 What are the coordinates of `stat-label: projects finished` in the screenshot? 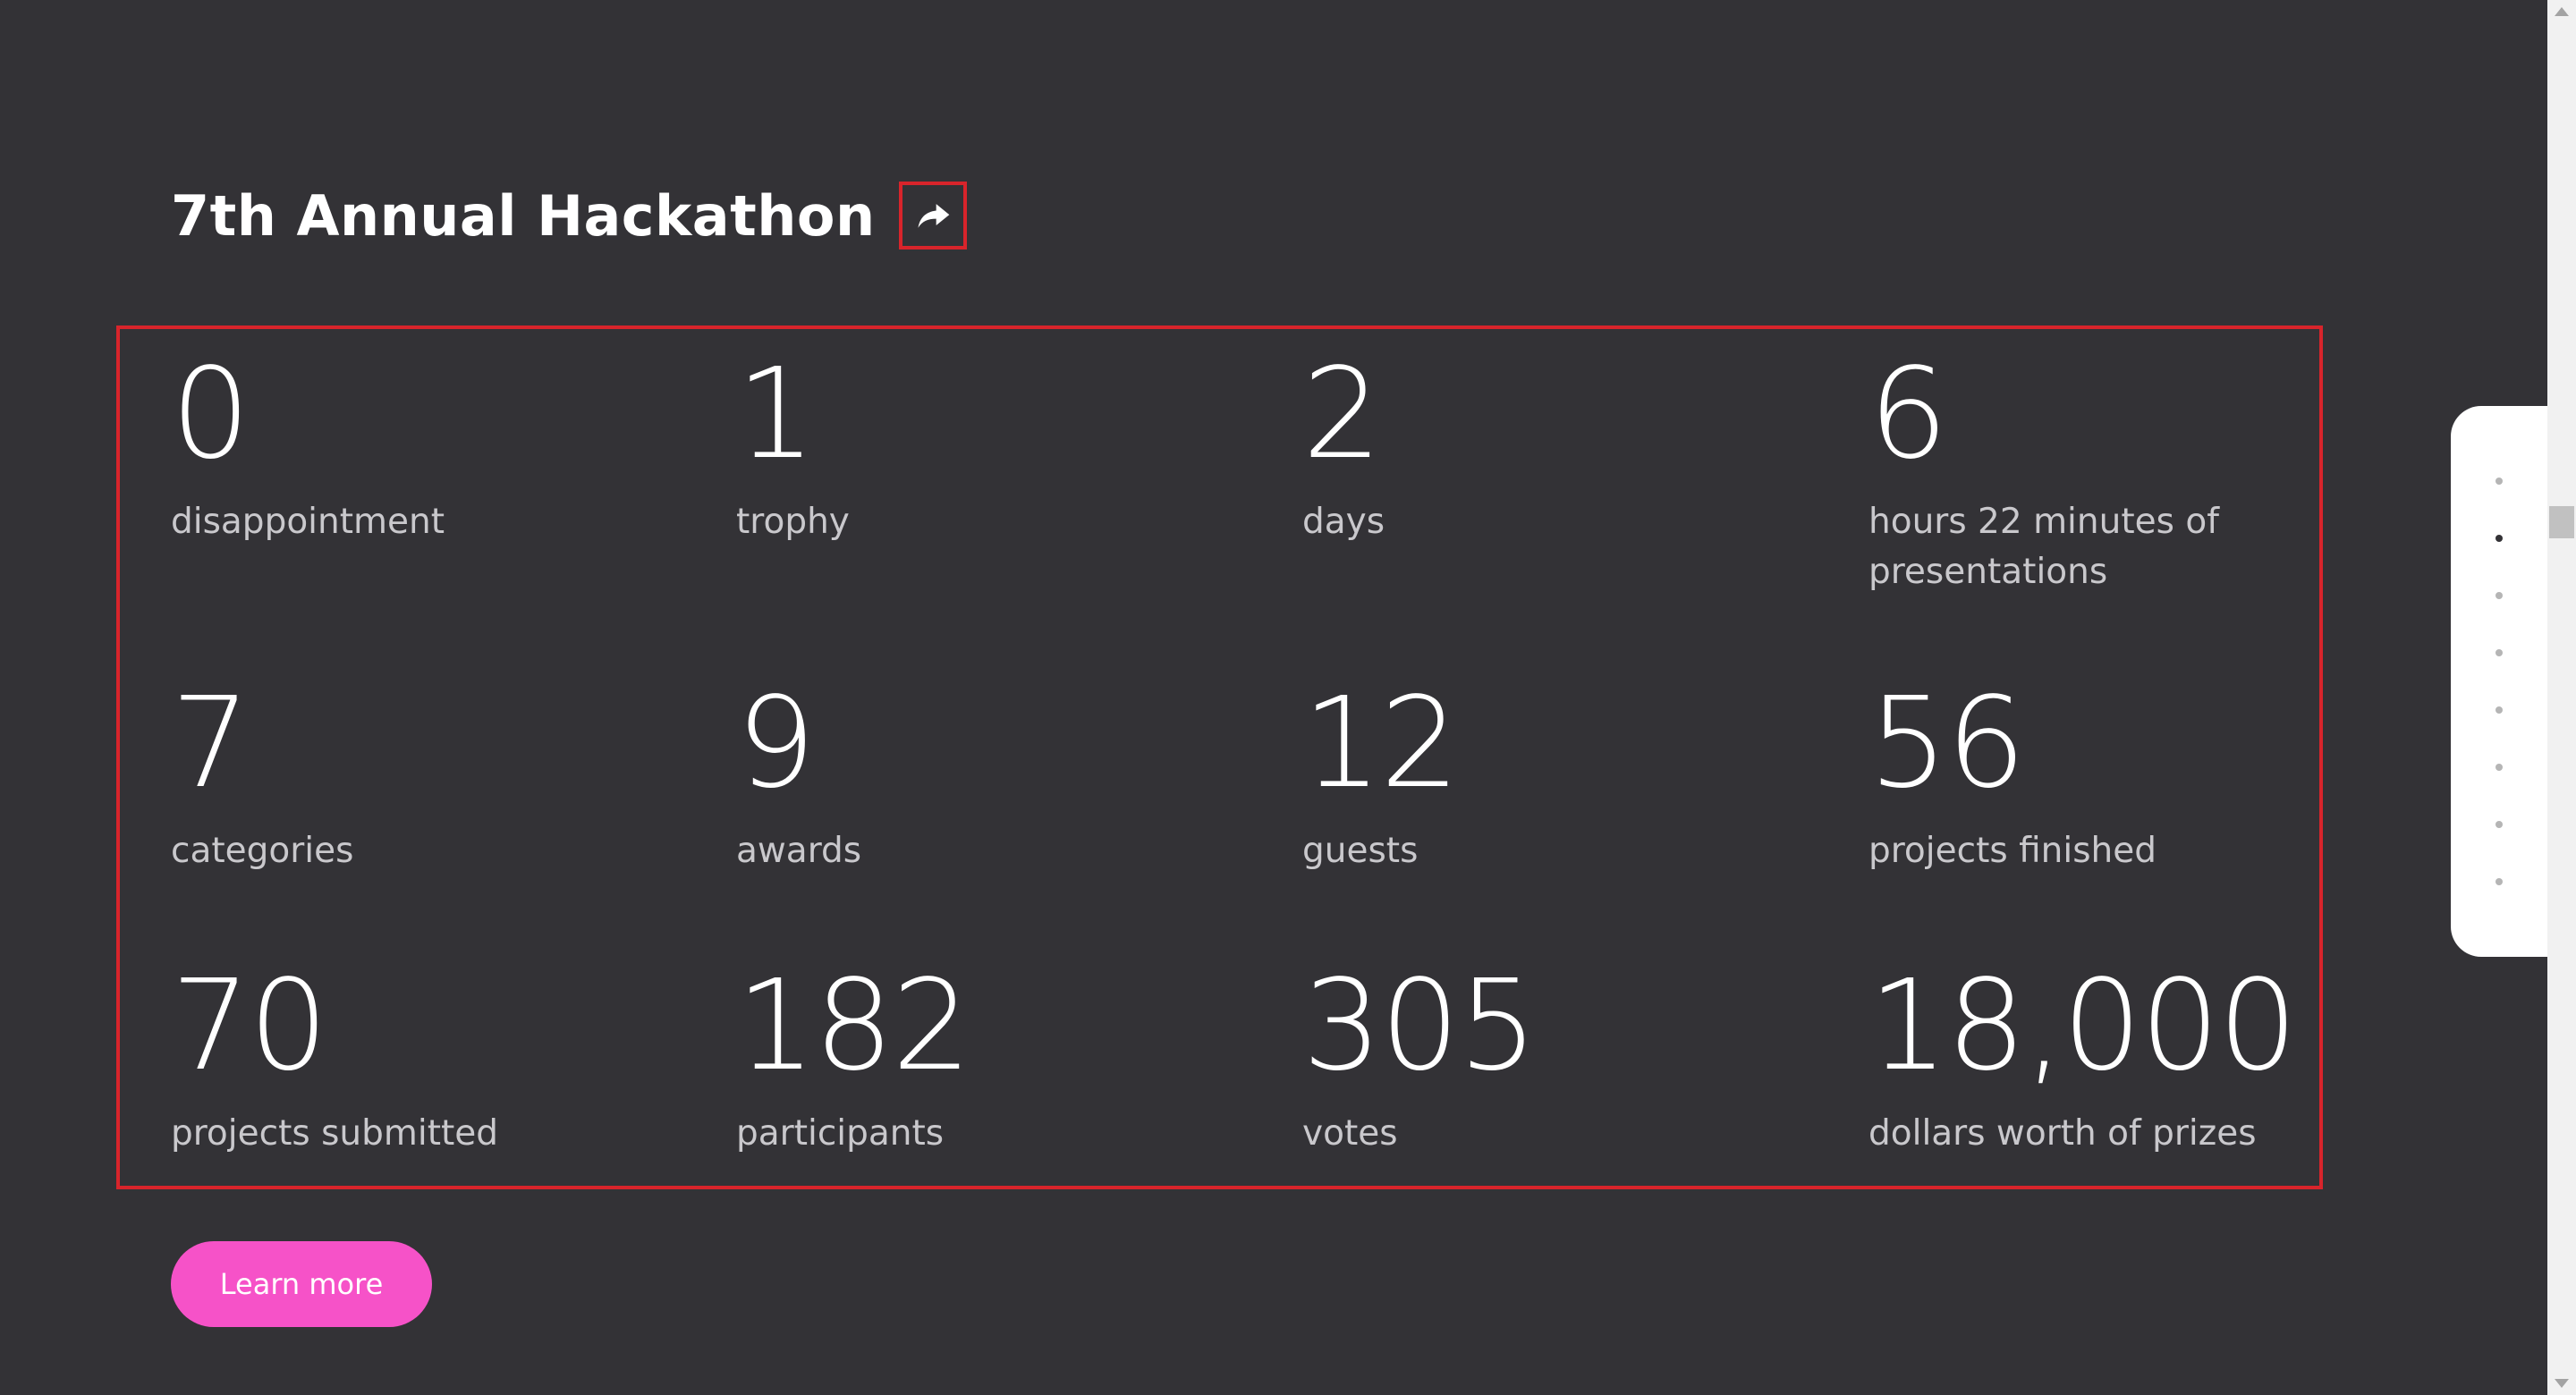 It's located at (2012, 851).